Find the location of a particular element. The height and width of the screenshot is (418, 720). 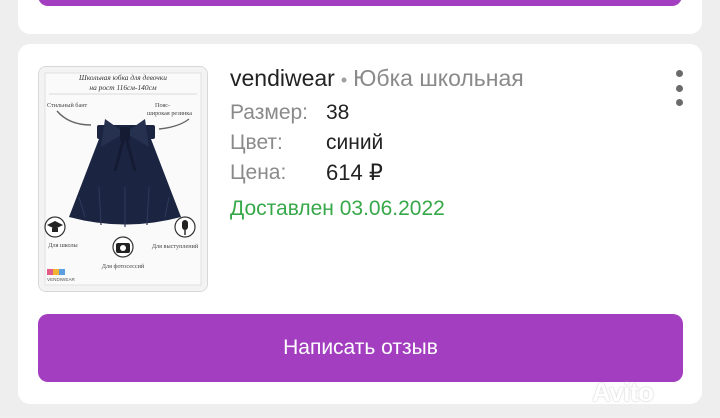

order-header: vendiwear • Юбка школьная is located at coordinates (377, 79).